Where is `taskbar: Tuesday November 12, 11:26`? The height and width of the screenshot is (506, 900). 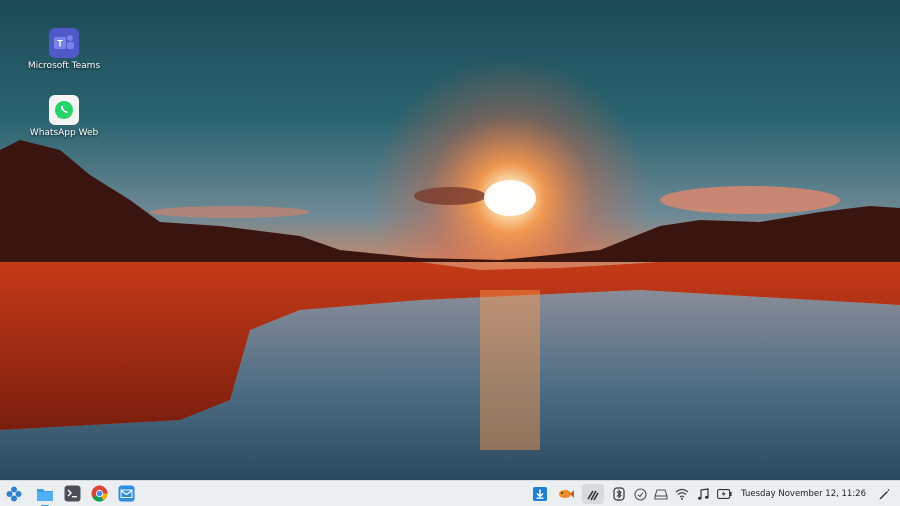
taskbar: Tuesday November 12, 11:26 is located at coordinates (450, 493).